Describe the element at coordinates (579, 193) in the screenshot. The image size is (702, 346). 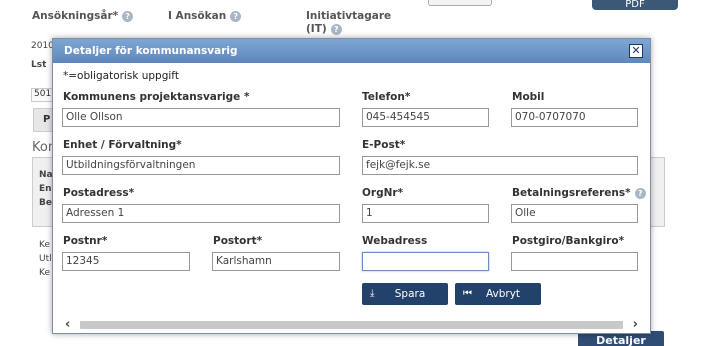
I see `betalningsreferens-label: Betalningsreferens*?` at that location.